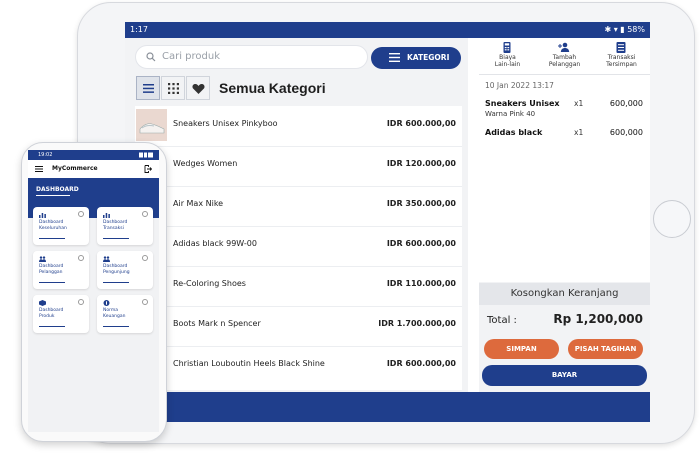 This screenshot has width=700, height=459. Describe the element at coordinates (225, 123) in the screenshot. I see `product-name: Sneakers Unisex Pinkyboo` at that location.